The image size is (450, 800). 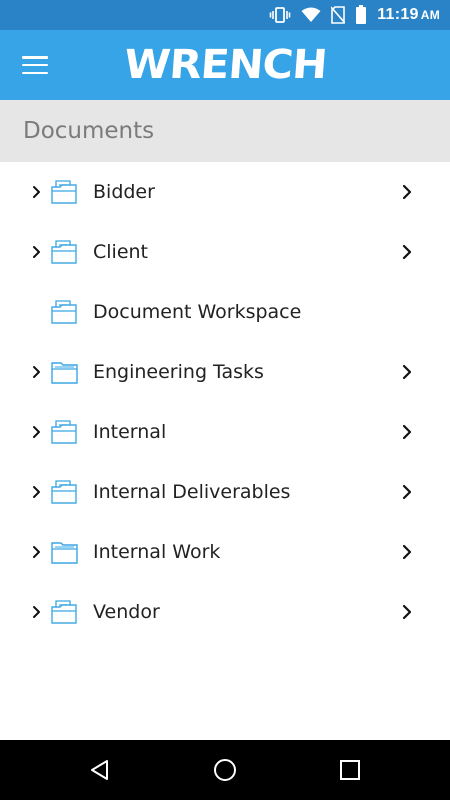 What do you see at coordinates (280, 15) in the screenshot?
I see `vibrate-icon` at bounding box center [280, 15].